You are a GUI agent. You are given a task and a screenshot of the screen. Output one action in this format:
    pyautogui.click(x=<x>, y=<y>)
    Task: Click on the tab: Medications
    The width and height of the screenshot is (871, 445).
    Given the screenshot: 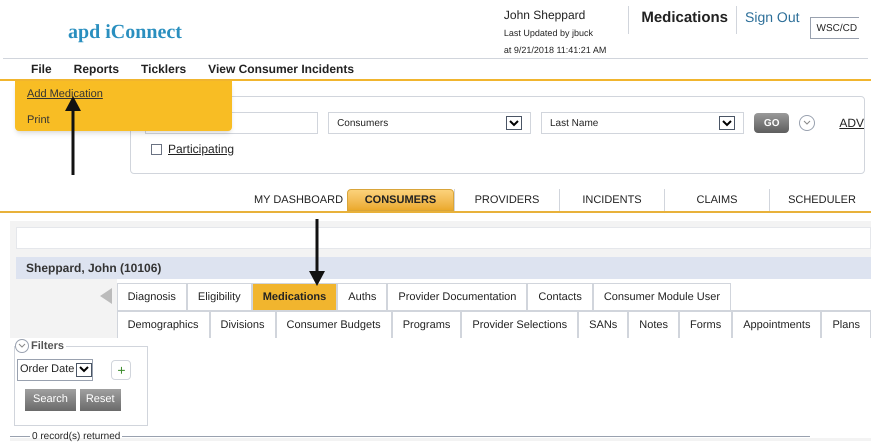 What is the action you would take?
    pyautogui.click(x=295, y=296)
    